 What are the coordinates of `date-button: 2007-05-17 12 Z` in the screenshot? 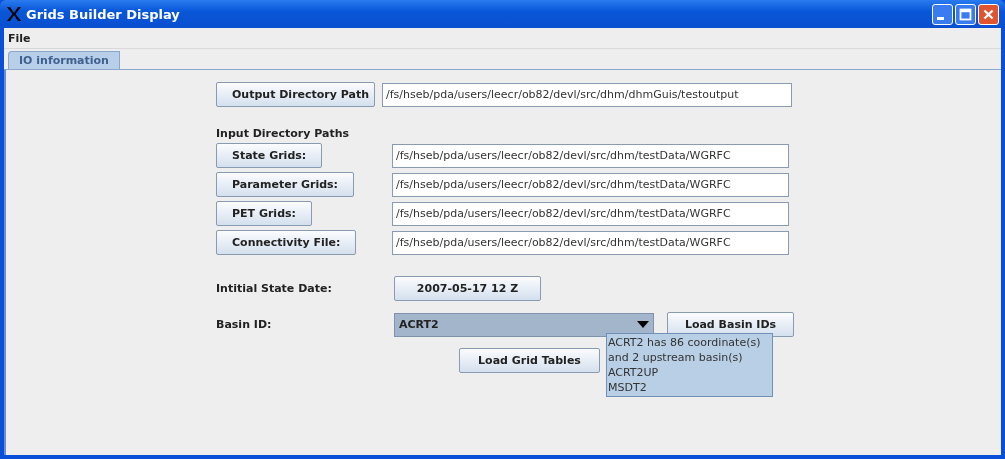 It's located at (467, 288).